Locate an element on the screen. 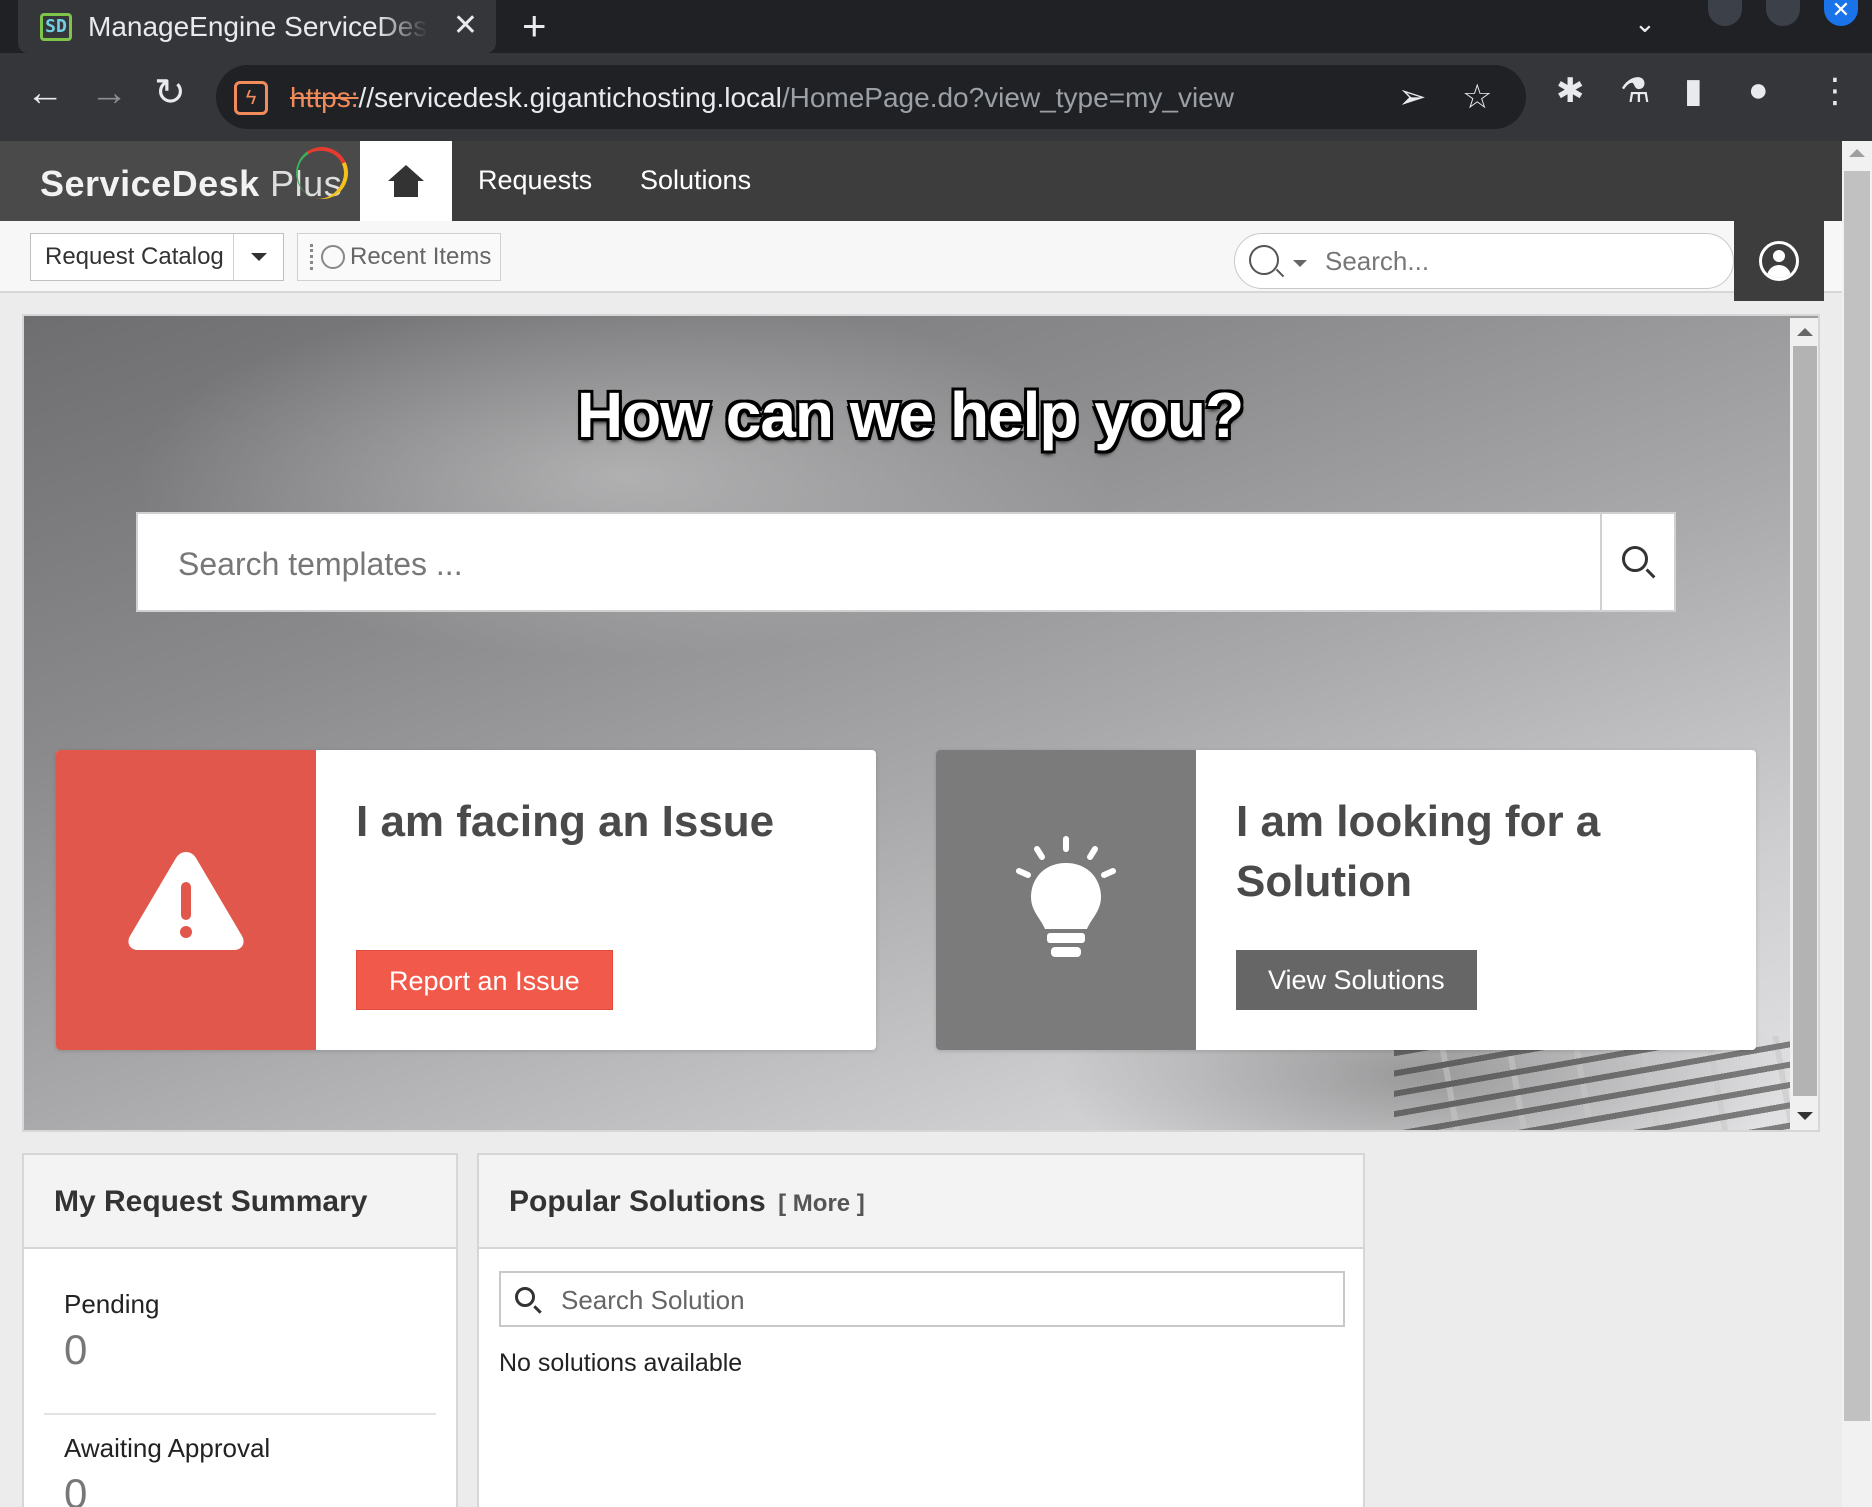 This screenshot has height=1507, width=1872. solution-search is located at coordinates (922, 1299).